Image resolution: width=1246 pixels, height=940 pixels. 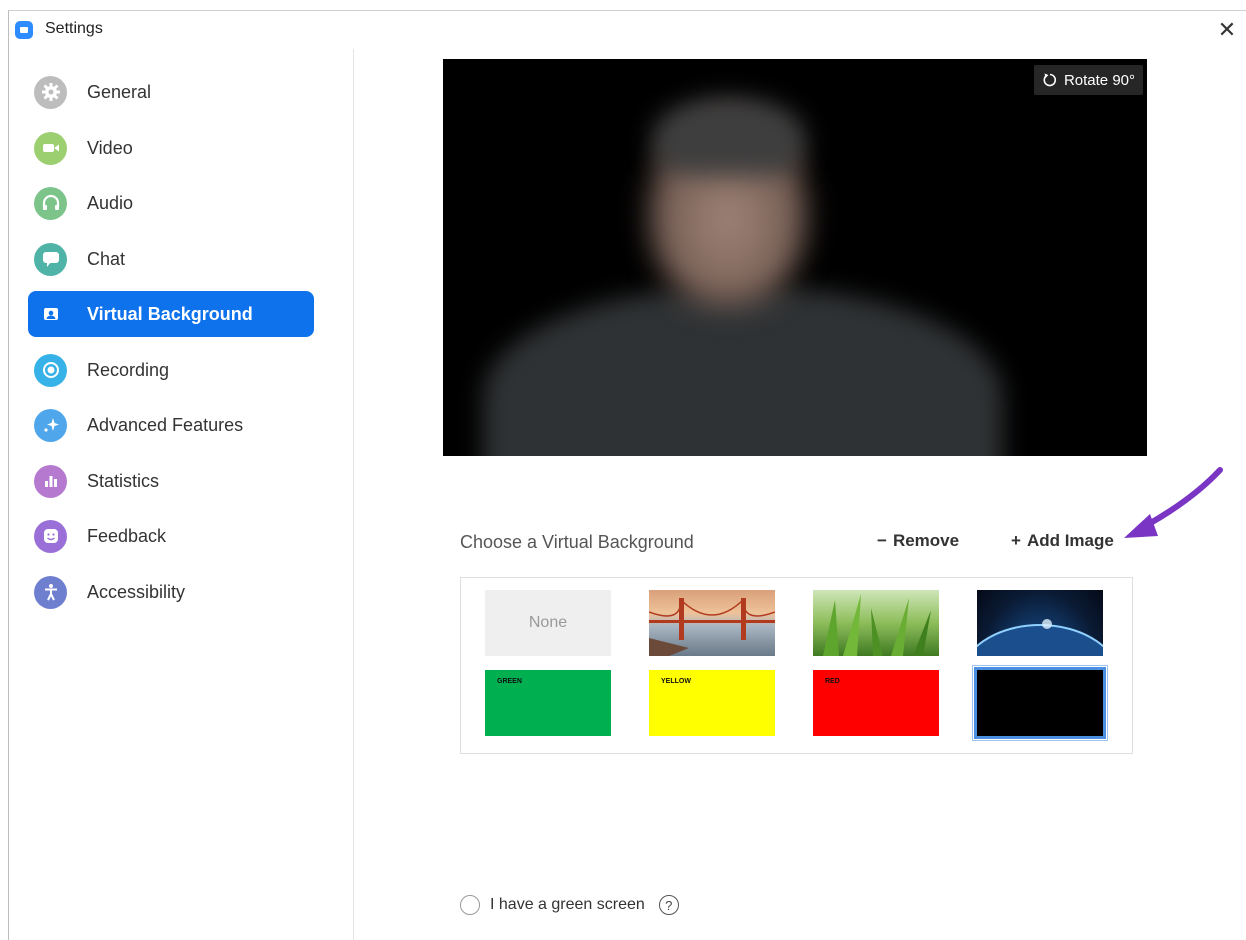 I want to click on sidebar-item-label: Feedback, so click(x=127, y=535).